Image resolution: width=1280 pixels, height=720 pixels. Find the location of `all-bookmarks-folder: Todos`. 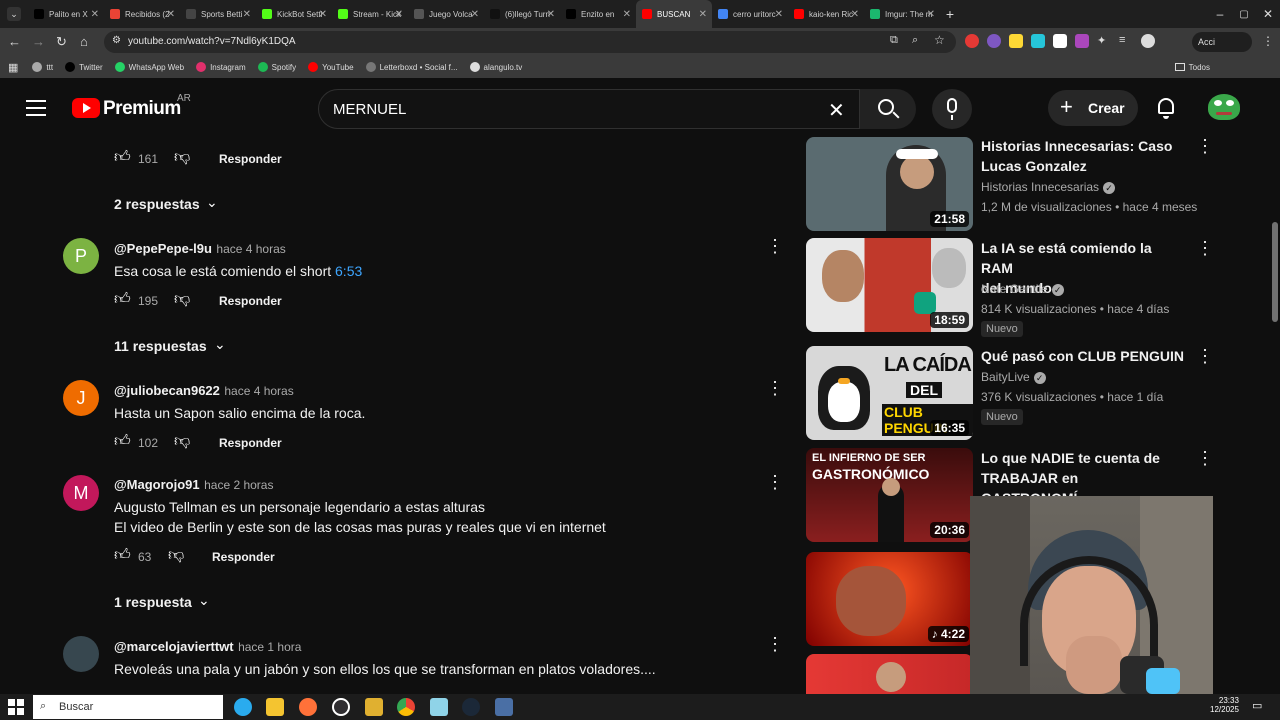

all-bookmarks-folder: Todos is located at coordinates (1192, 67).